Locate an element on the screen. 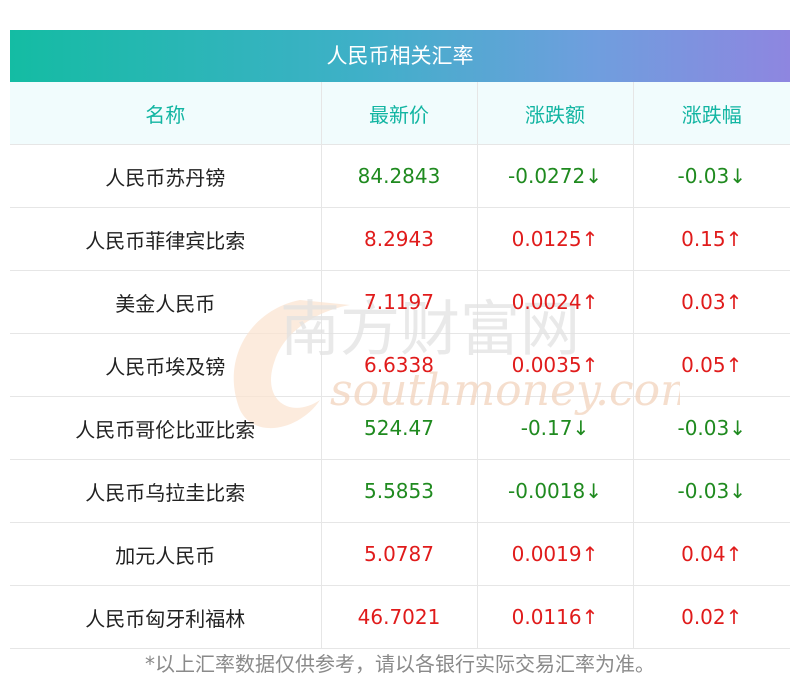  table-row: 人民币哥伦比亚比索 524.47 -0.17↓ -0.03↓ is located at coordinates (400, 428).